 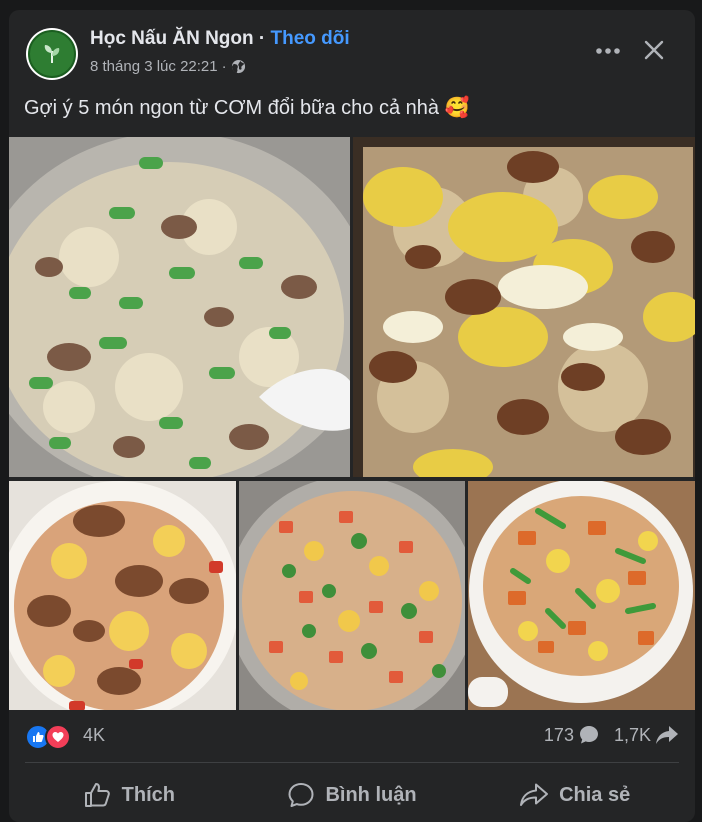 I want to click on comment-label: Bình luận, so click(x=371, y=794).